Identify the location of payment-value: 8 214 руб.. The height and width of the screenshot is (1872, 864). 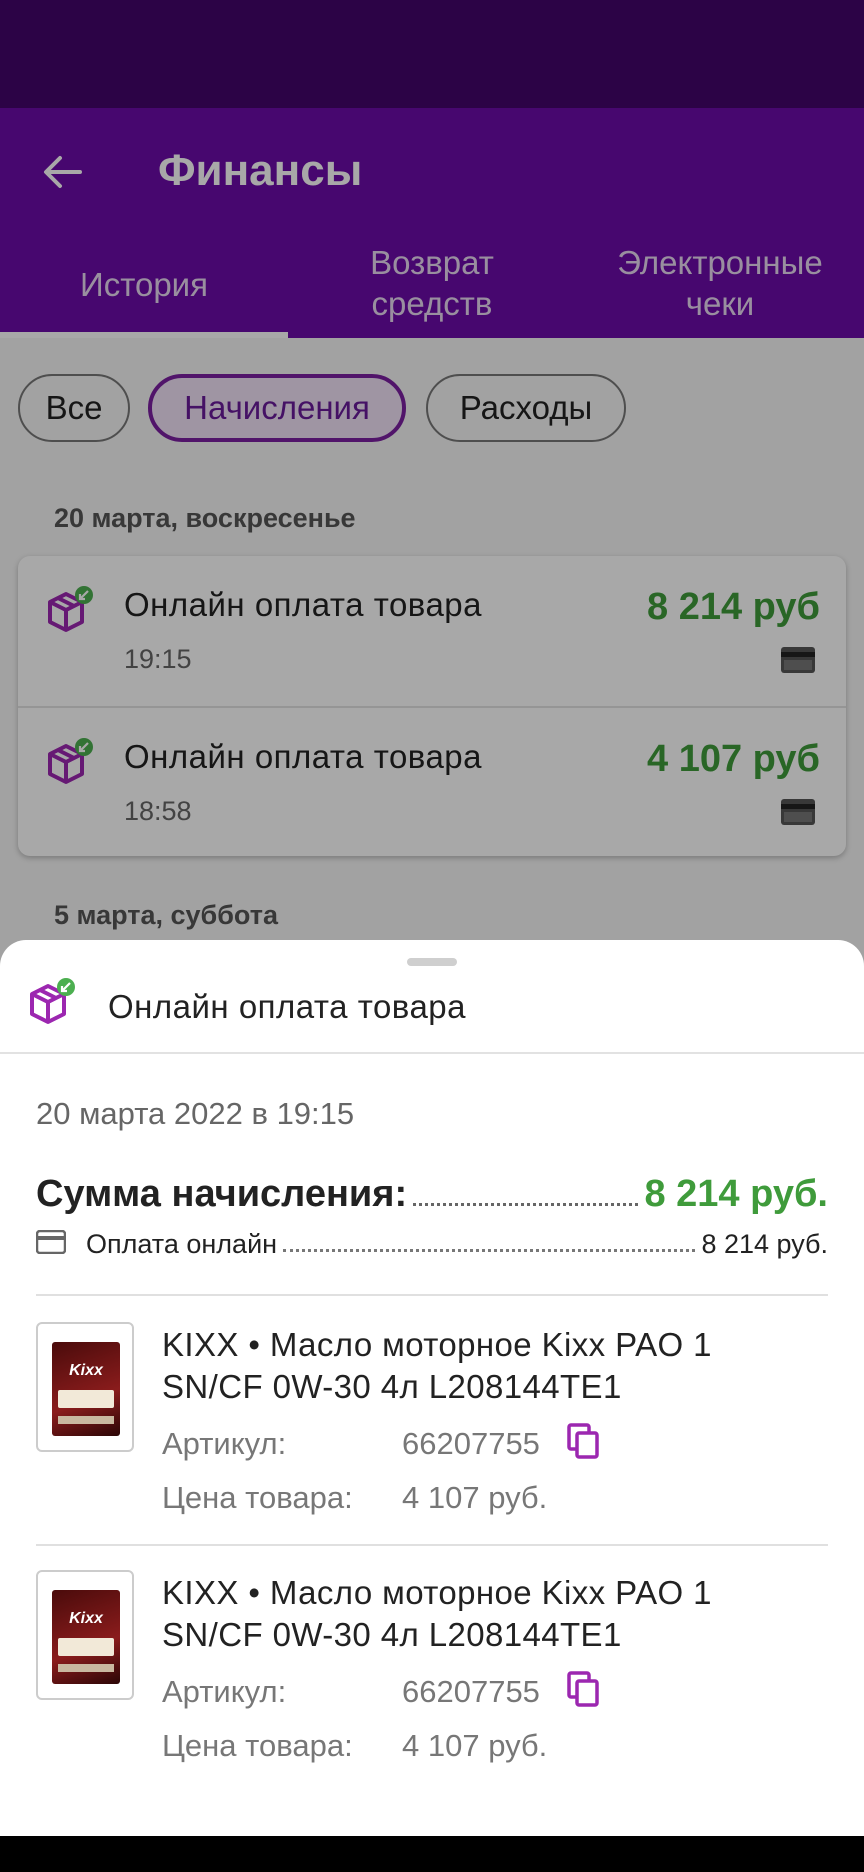
(764, 1244).